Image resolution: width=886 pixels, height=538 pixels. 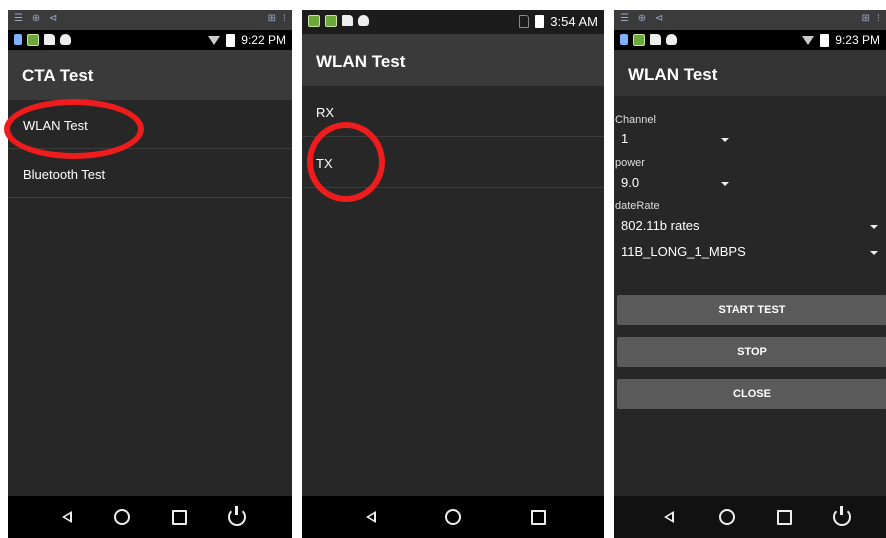 What do you see at coordinates (751, 394) in the screenshot?
I see `close-button: CLOSE` at bounding box center [751, 394].